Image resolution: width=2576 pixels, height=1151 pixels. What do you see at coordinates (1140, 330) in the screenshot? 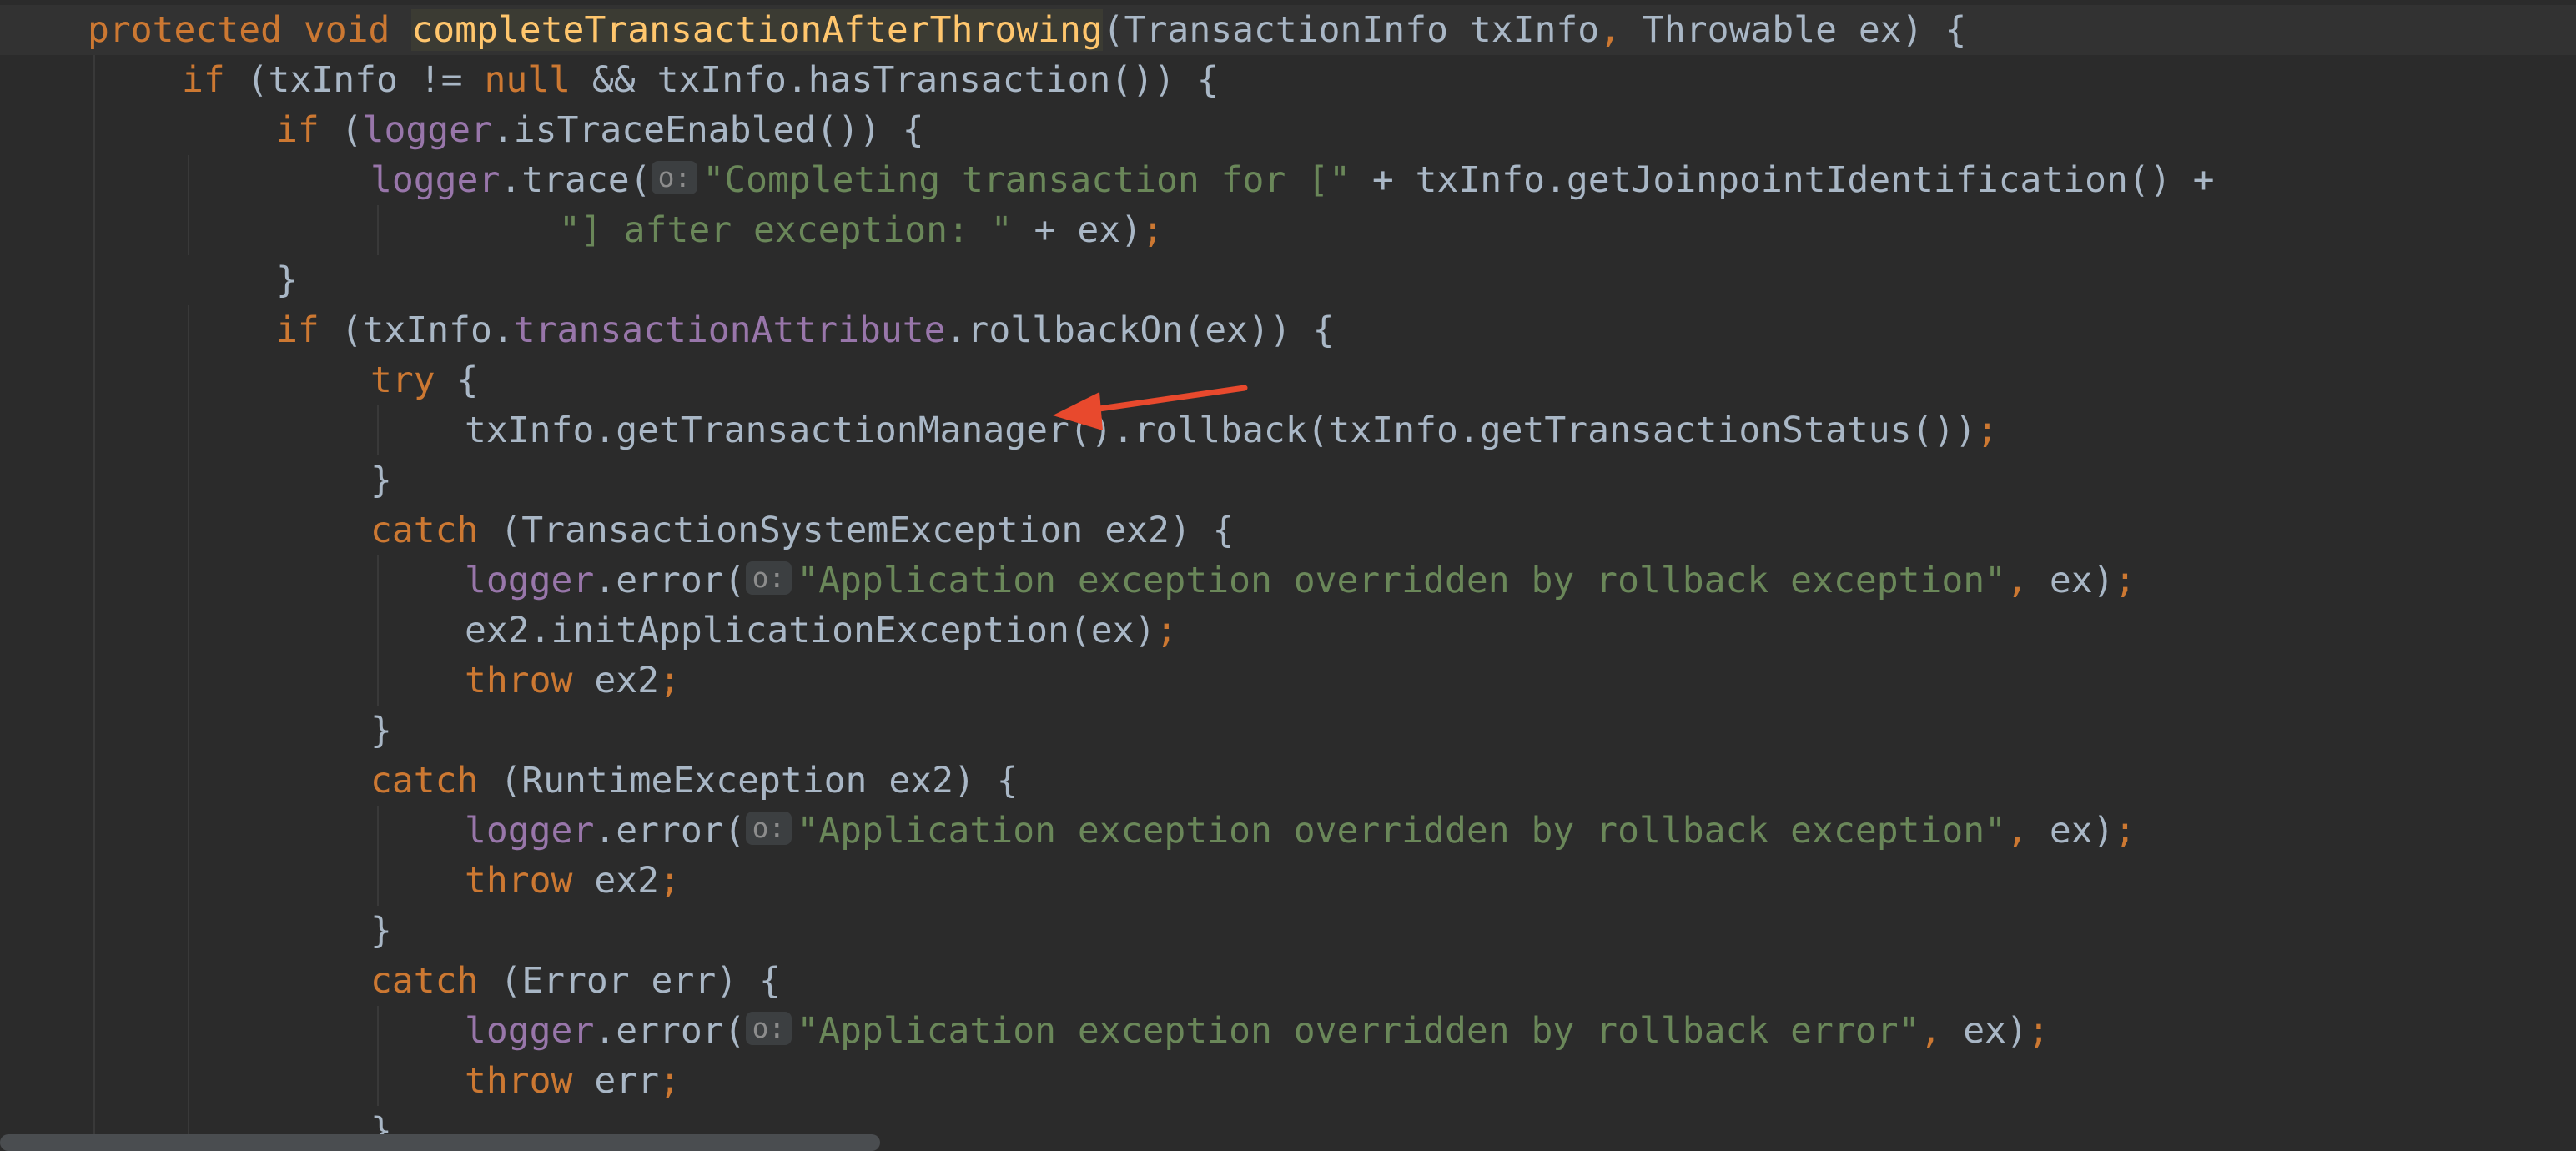
I see `code-token: .rollbackOn(ex)) {` at bounding box center [1140, 330].